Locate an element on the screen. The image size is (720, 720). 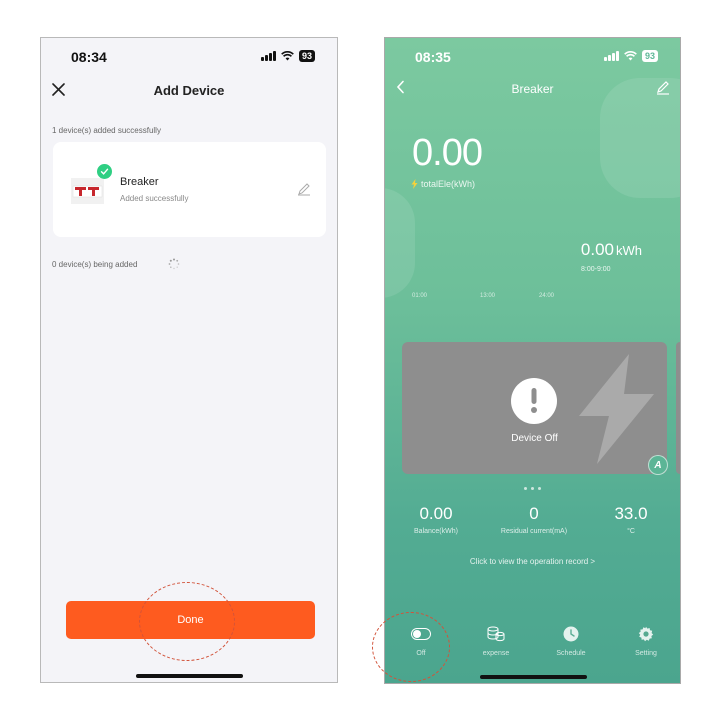
loading-spinner-icon is located at coordinates (174, 264).